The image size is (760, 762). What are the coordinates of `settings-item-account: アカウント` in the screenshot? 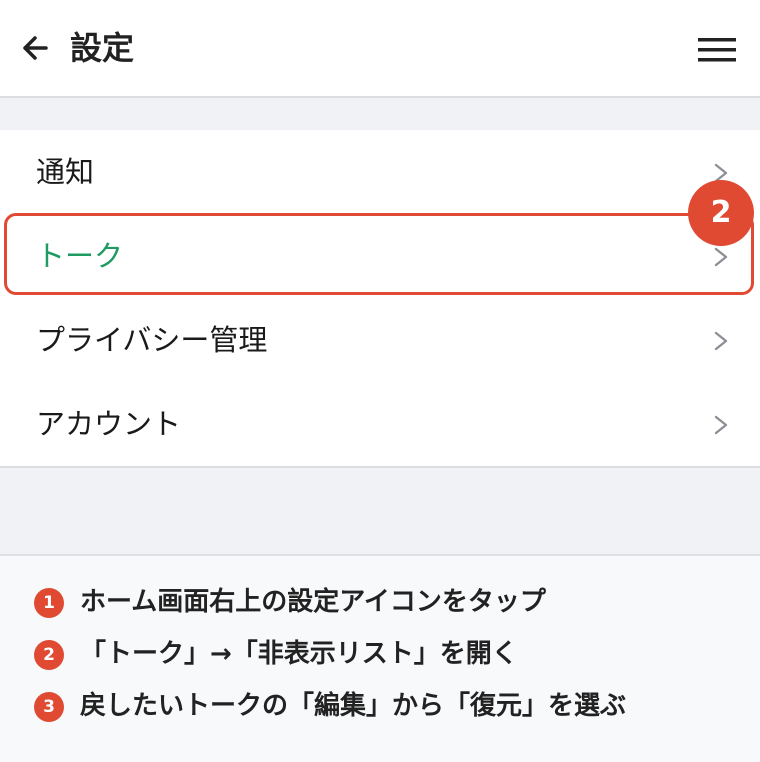 It's located at (380, 424).